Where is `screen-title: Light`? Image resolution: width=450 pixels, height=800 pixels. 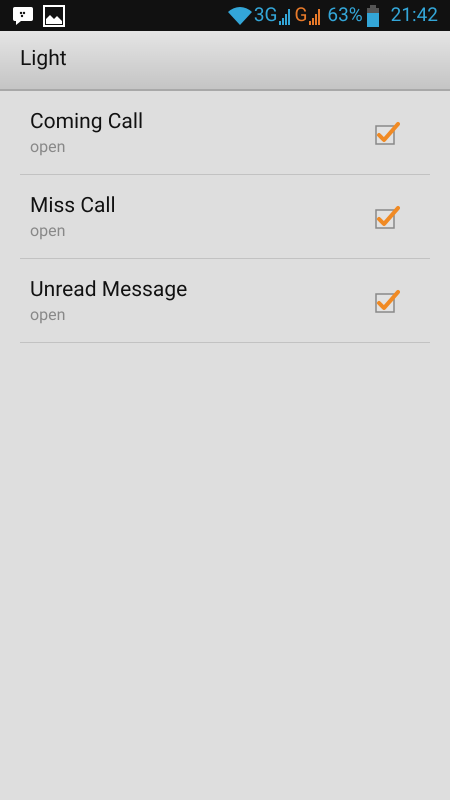 screen-title: Light is located at coordinates (43, 60).